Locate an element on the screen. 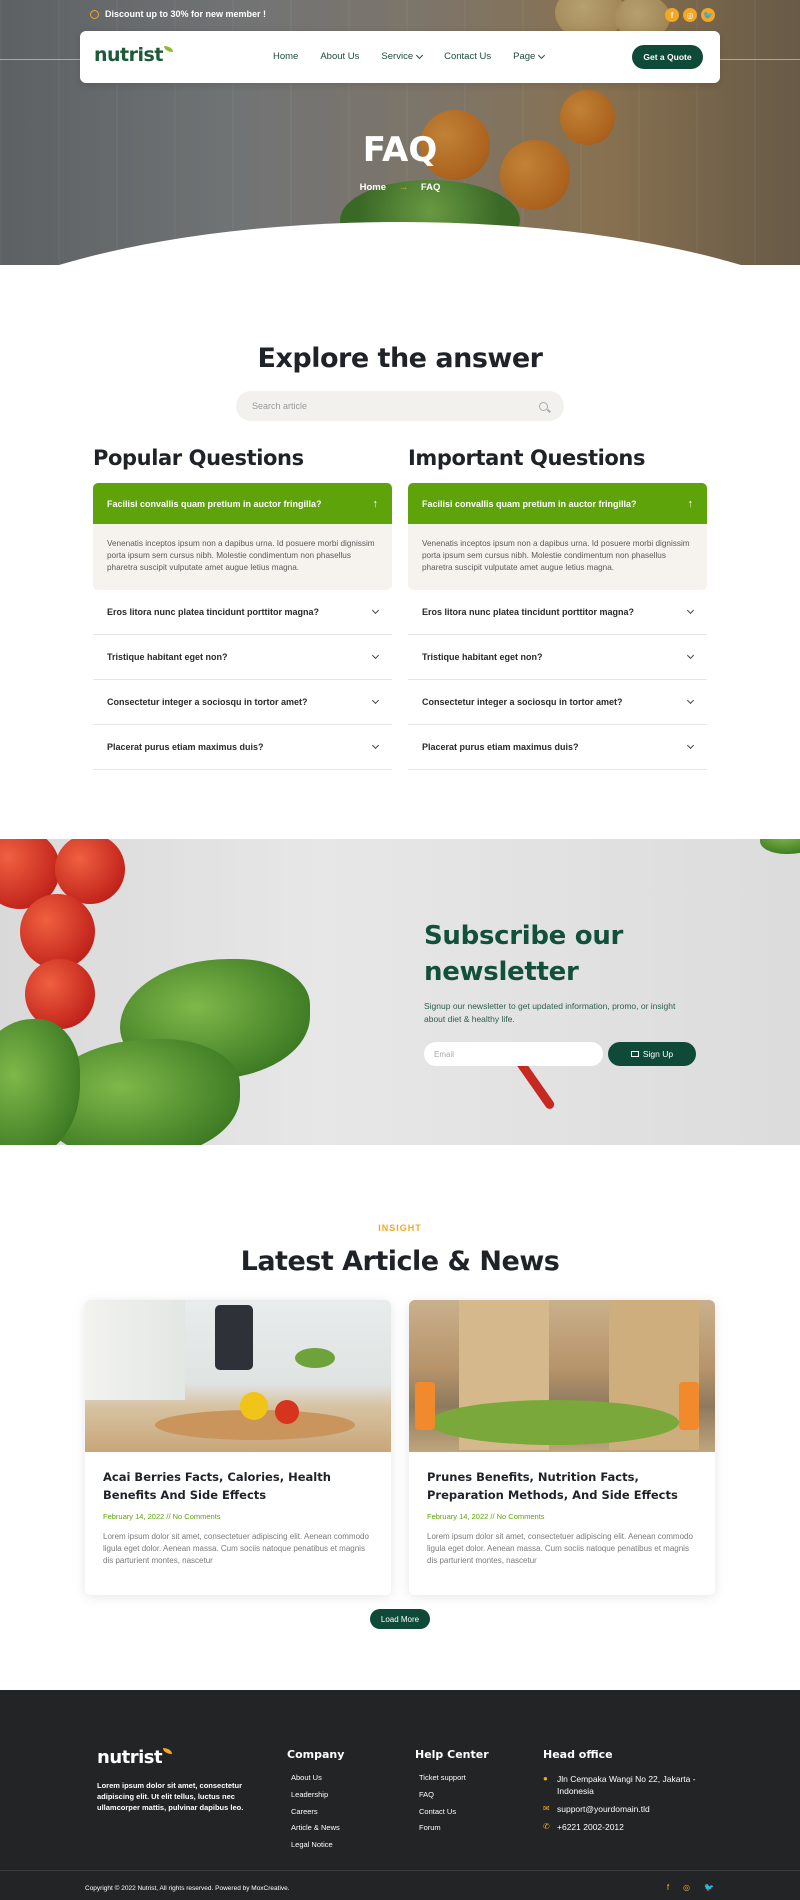  office-email: ✉ support@yourdomain.tld is located at coordinates (628, 1809).